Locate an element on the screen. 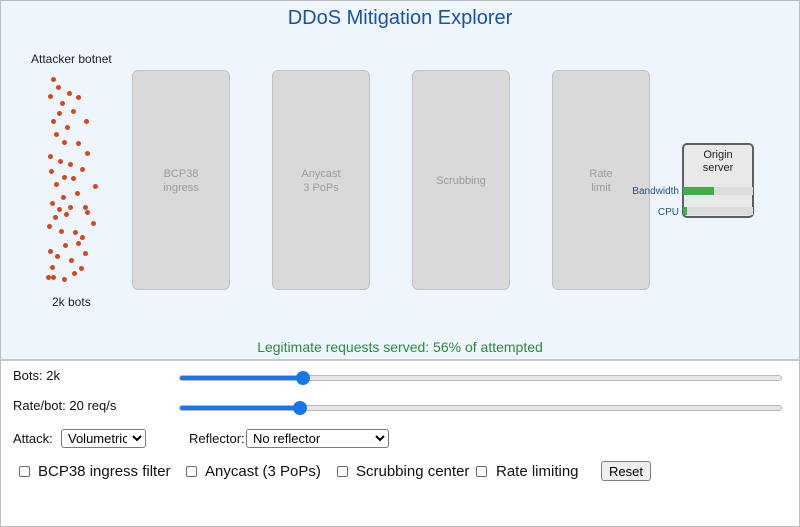 The width and height of the screenshot is (800, 527). page-title: DDoS Mitigation Explorer is located at coordinates (400, 18).